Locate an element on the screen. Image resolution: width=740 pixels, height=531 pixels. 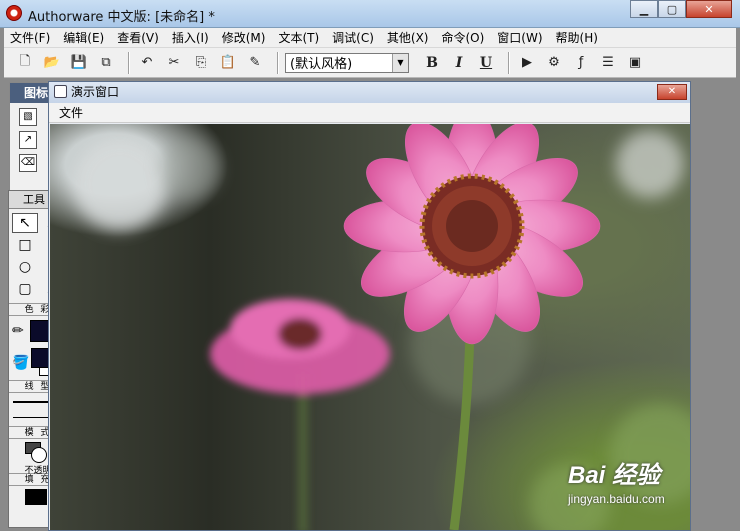
watermark-logo: Bai 经验 is located at coordinates (614, 475).